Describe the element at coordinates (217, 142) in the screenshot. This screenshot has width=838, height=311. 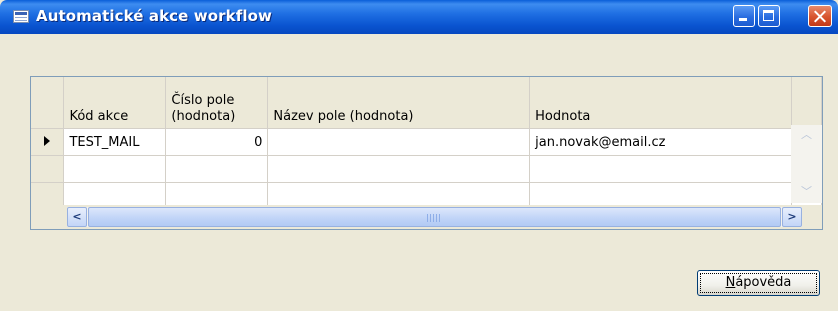
I see `cell-cislo-pole: 0` at that location.